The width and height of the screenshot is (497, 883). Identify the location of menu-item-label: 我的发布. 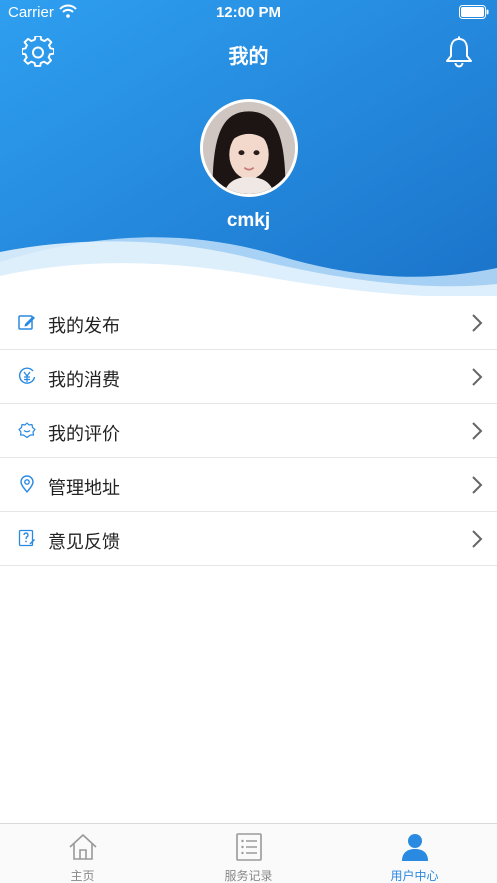
(84, 326).